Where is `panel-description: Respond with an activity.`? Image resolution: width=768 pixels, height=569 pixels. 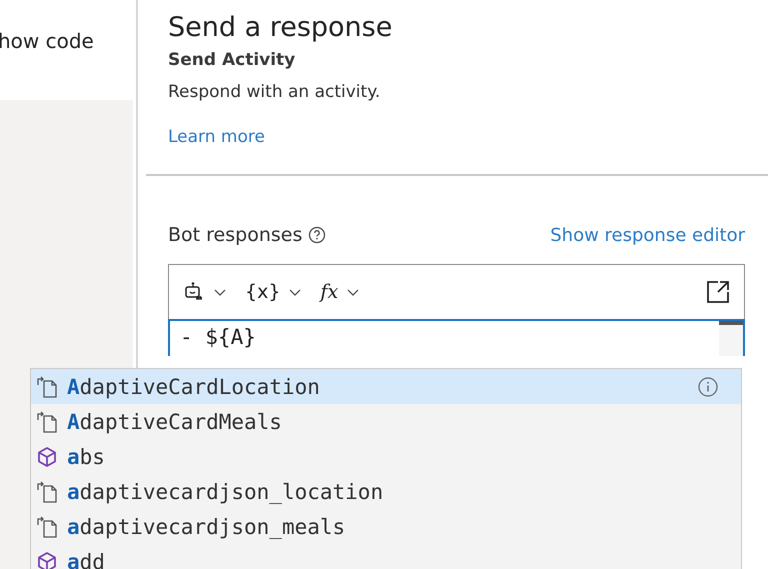 panel-description: Respond with an activity. is located at coordinates (275, 92).